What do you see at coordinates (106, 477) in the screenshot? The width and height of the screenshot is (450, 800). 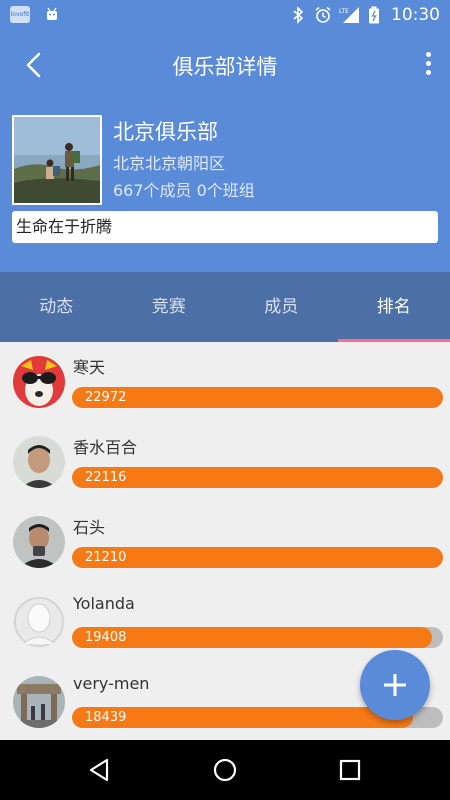 I see `score-value: 22116` at bounding box center [106, 477].